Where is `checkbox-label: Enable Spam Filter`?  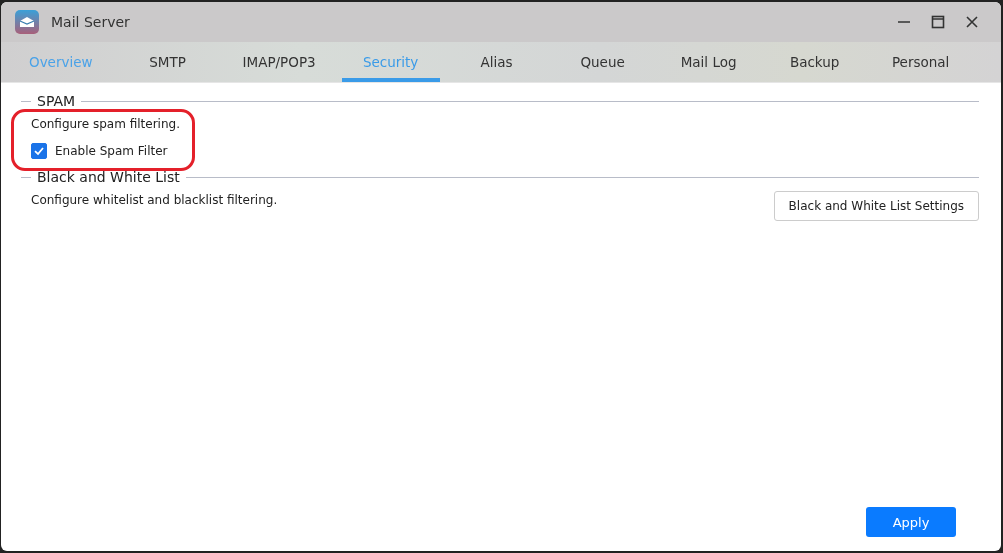 checkbox-label: Enable Spam Filter is located at coordinates (111, 151).